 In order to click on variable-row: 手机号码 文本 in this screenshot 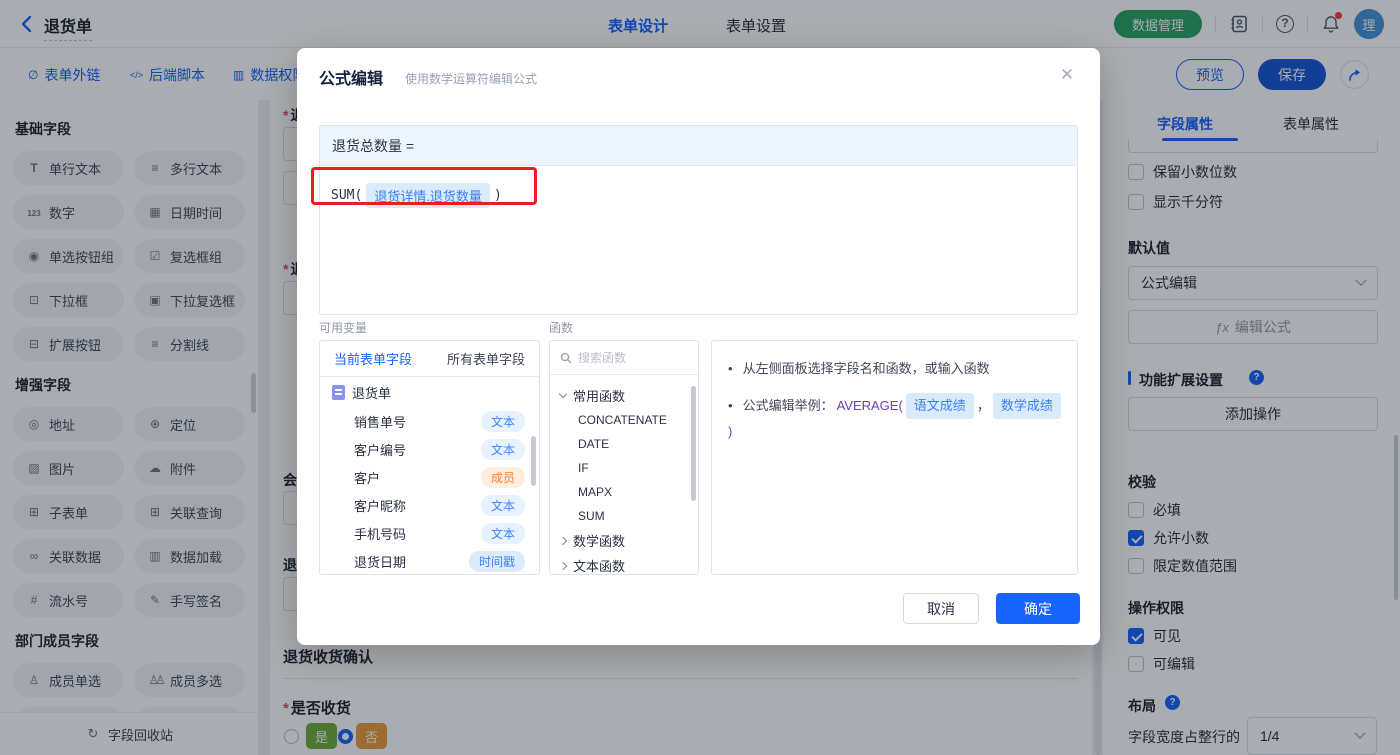, I will do `click(429, 533)`.